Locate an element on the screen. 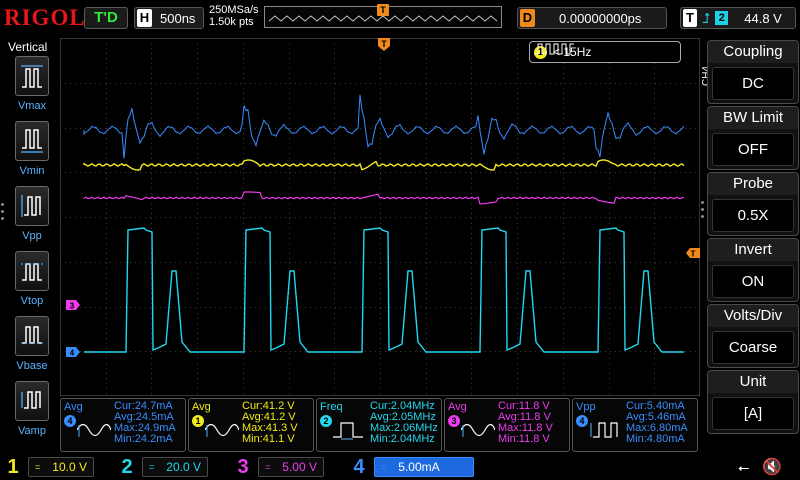 Image resolution: width=800 pixels, height=480 pixels. measure-vpp: Vpp is located at coordinates (32, 218).